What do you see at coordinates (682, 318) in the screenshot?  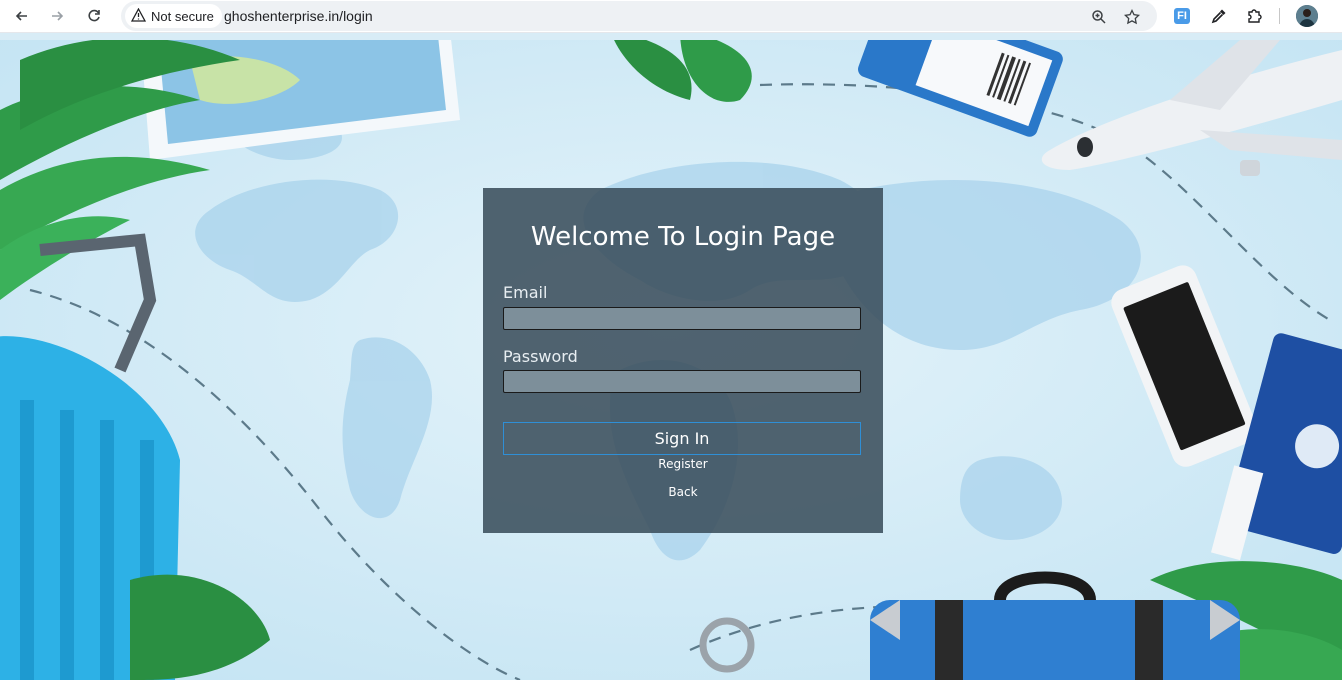 I see `email-field` at bounding box center [682, 318].